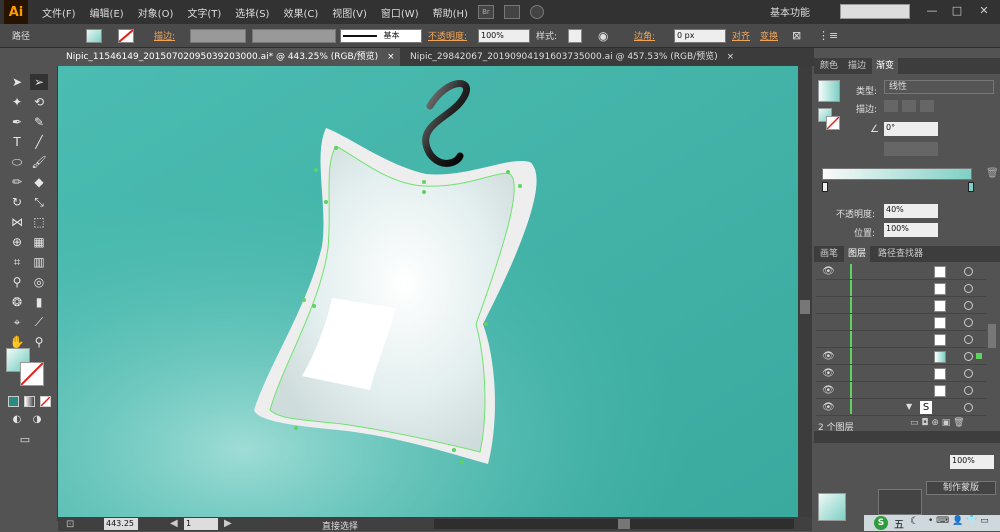 The height and width of the screenshot is (532, 1000). I want to click on opacity-field: 100%, so click(504, 36).